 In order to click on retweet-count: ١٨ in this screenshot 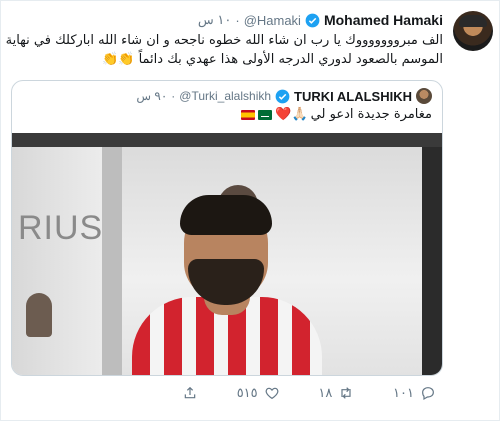, I will do `click(325, 393)`.